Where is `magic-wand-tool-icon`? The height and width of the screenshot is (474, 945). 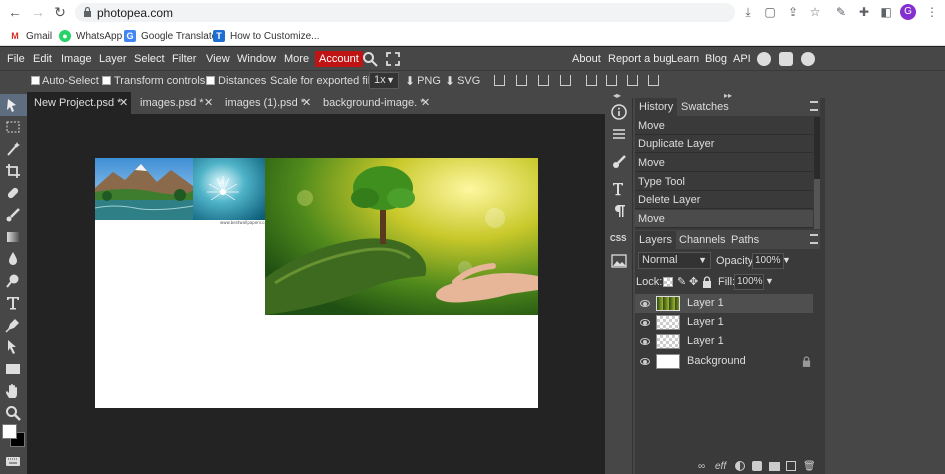
magic-wand-tool-icon is located at coordinates (13, 149).